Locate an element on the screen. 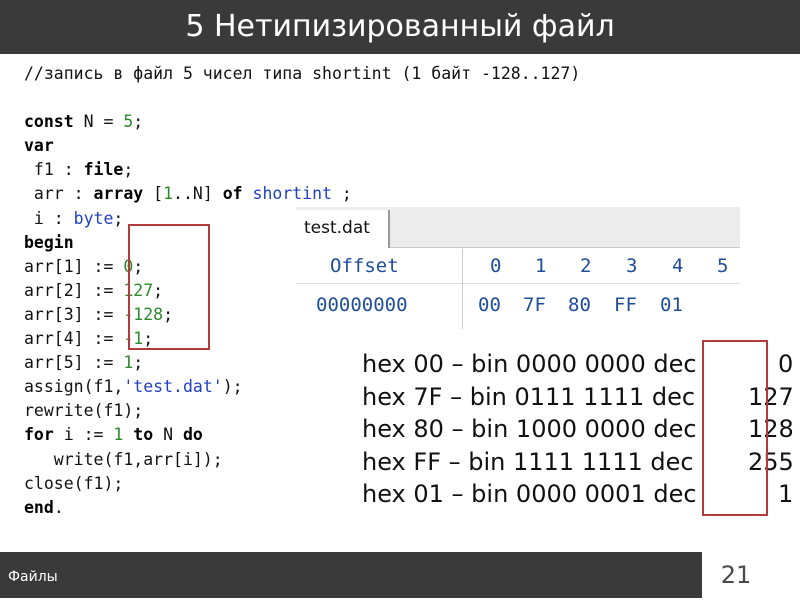 The height and width of the screenshot is (602, 800). hex-byte: 7F is located at coordinates (534, 305).